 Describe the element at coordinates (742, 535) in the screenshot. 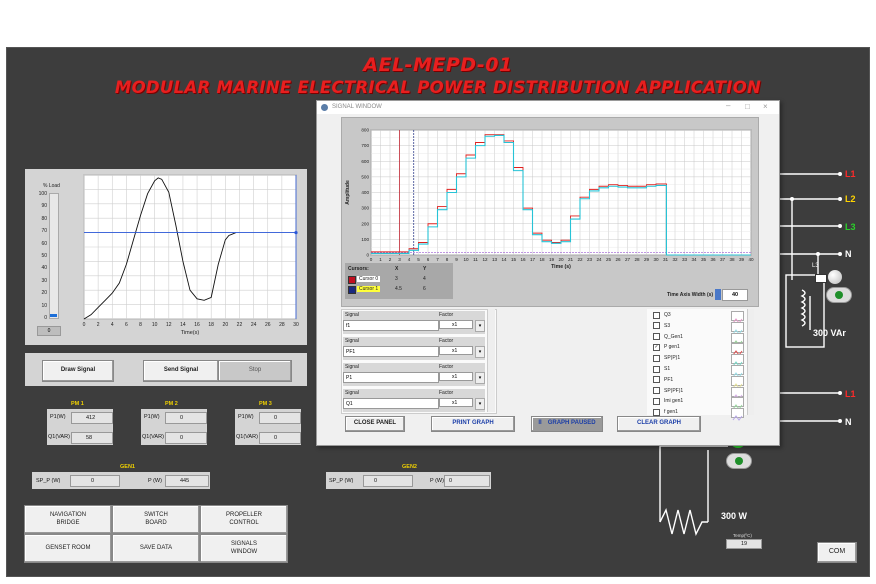

I see `temp-label: Temp(ºC)` at that location.